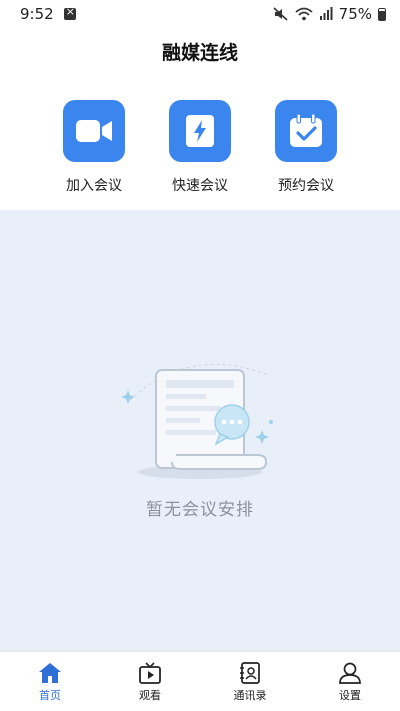  I want to click on video-camera-icon, so click(94, 131).